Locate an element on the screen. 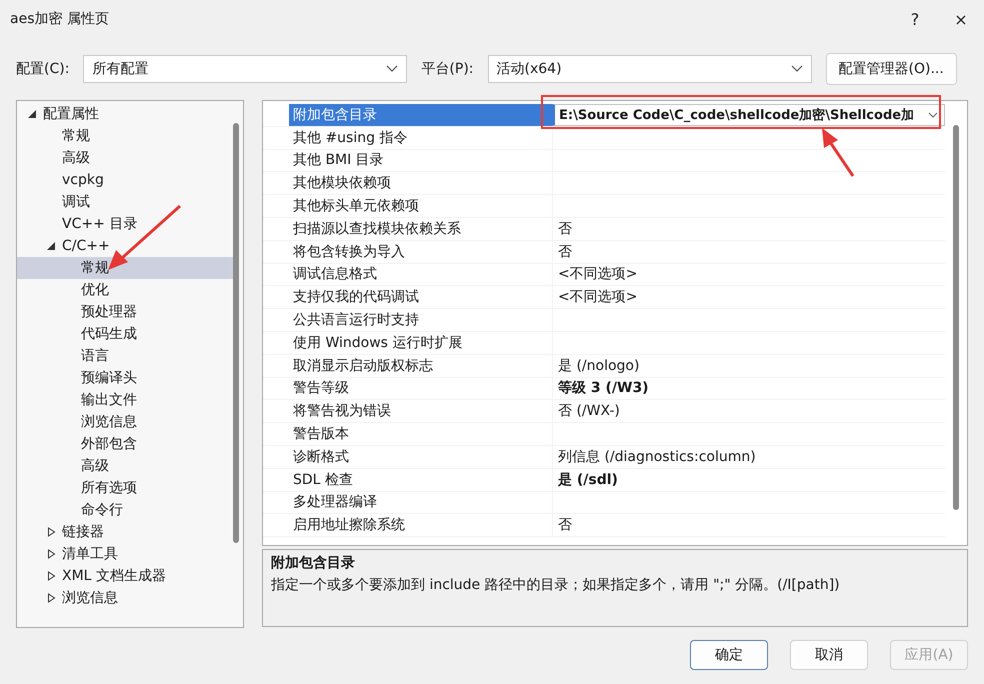  tree-item: 代码生成 is located at coordinates (125, 334).